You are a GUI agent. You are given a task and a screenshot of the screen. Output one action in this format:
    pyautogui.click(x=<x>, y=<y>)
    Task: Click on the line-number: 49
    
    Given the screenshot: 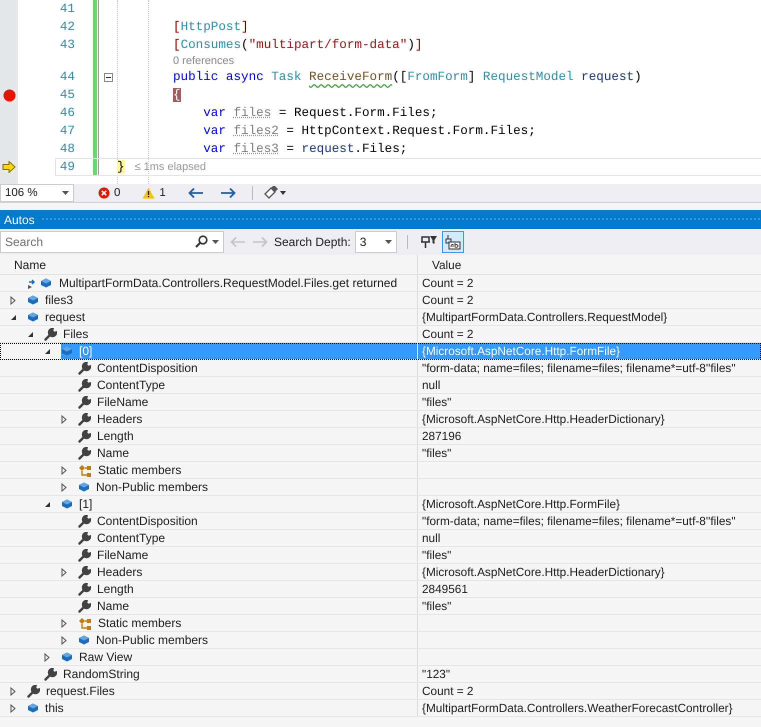 What is the action you would take?
    pyautogui.click(x=66, y=167)
    